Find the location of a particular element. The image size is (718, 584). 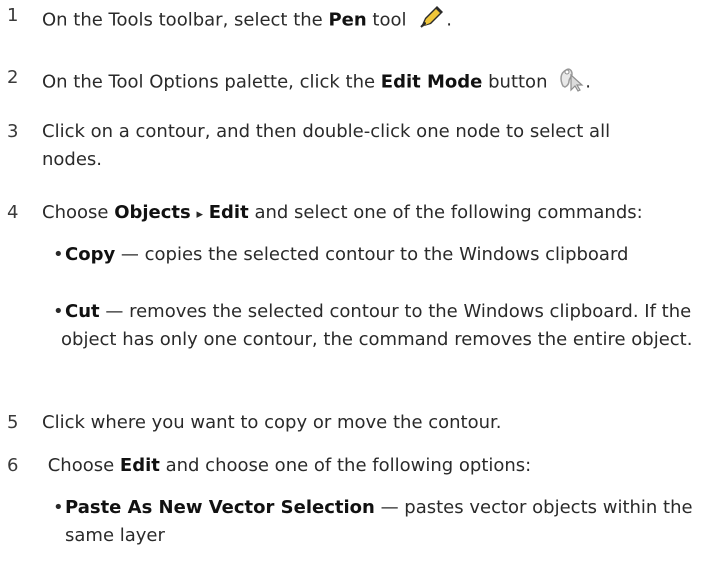

step-number: 5 is located at coordinates (13, 422).